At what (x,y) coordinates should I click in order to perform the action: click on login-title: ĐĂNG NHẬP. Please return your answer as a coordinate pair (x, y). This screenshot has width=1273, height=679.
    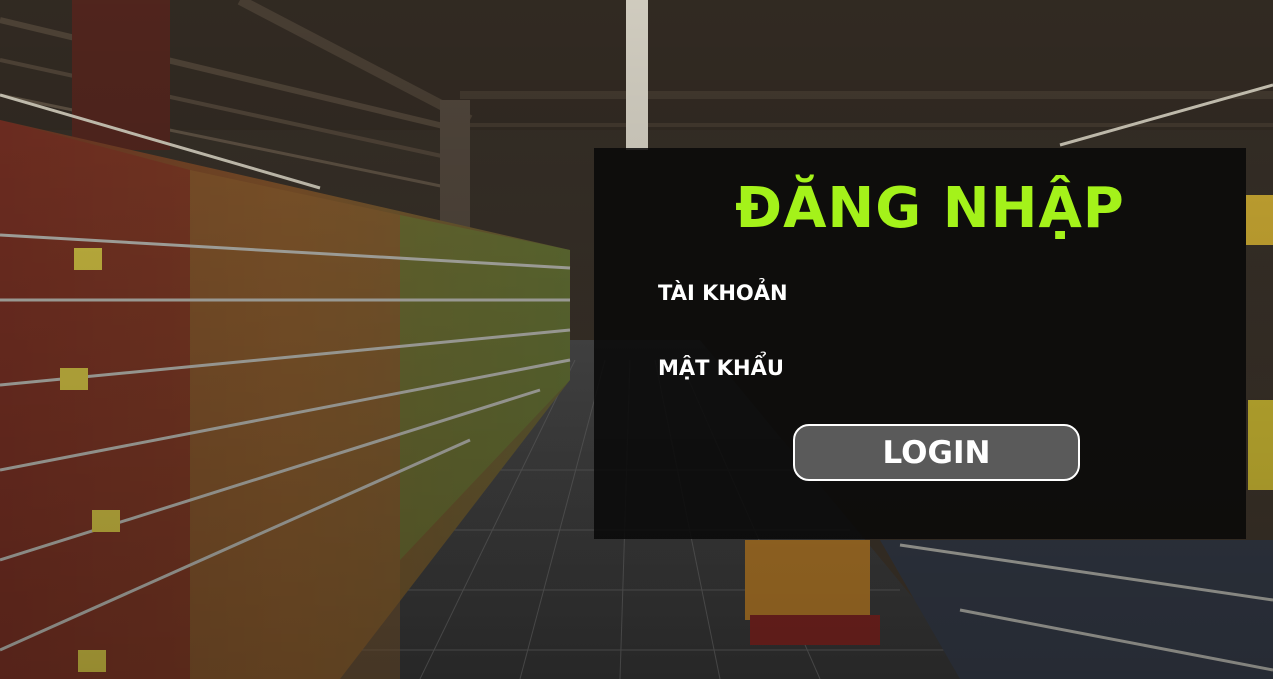
    Looking at the image, I should click on (930, 208).